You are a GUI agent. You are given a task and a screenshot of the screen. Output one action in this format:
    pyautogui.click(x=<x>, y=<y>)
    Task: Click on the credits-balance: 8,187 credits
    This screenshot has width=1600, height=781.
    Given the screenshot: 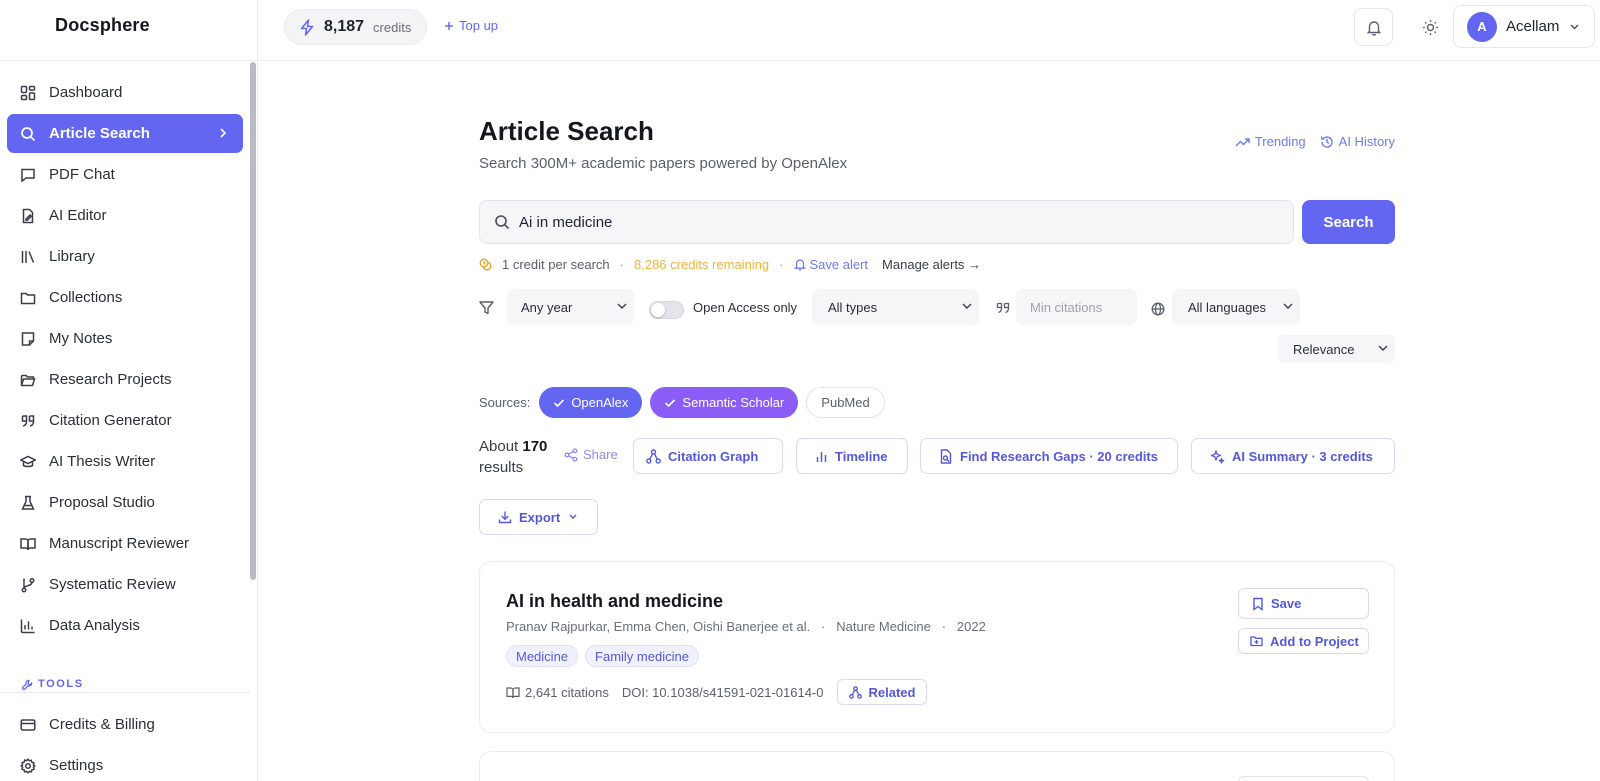 What is the action you would take?
    pyautogui.click(x=355, y=27)
    